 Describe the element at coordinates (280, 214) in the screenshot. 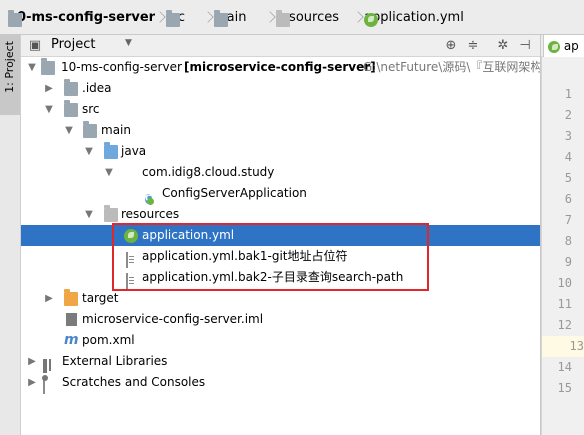

I see `tree-node-resources: ▼ resources` at that location.